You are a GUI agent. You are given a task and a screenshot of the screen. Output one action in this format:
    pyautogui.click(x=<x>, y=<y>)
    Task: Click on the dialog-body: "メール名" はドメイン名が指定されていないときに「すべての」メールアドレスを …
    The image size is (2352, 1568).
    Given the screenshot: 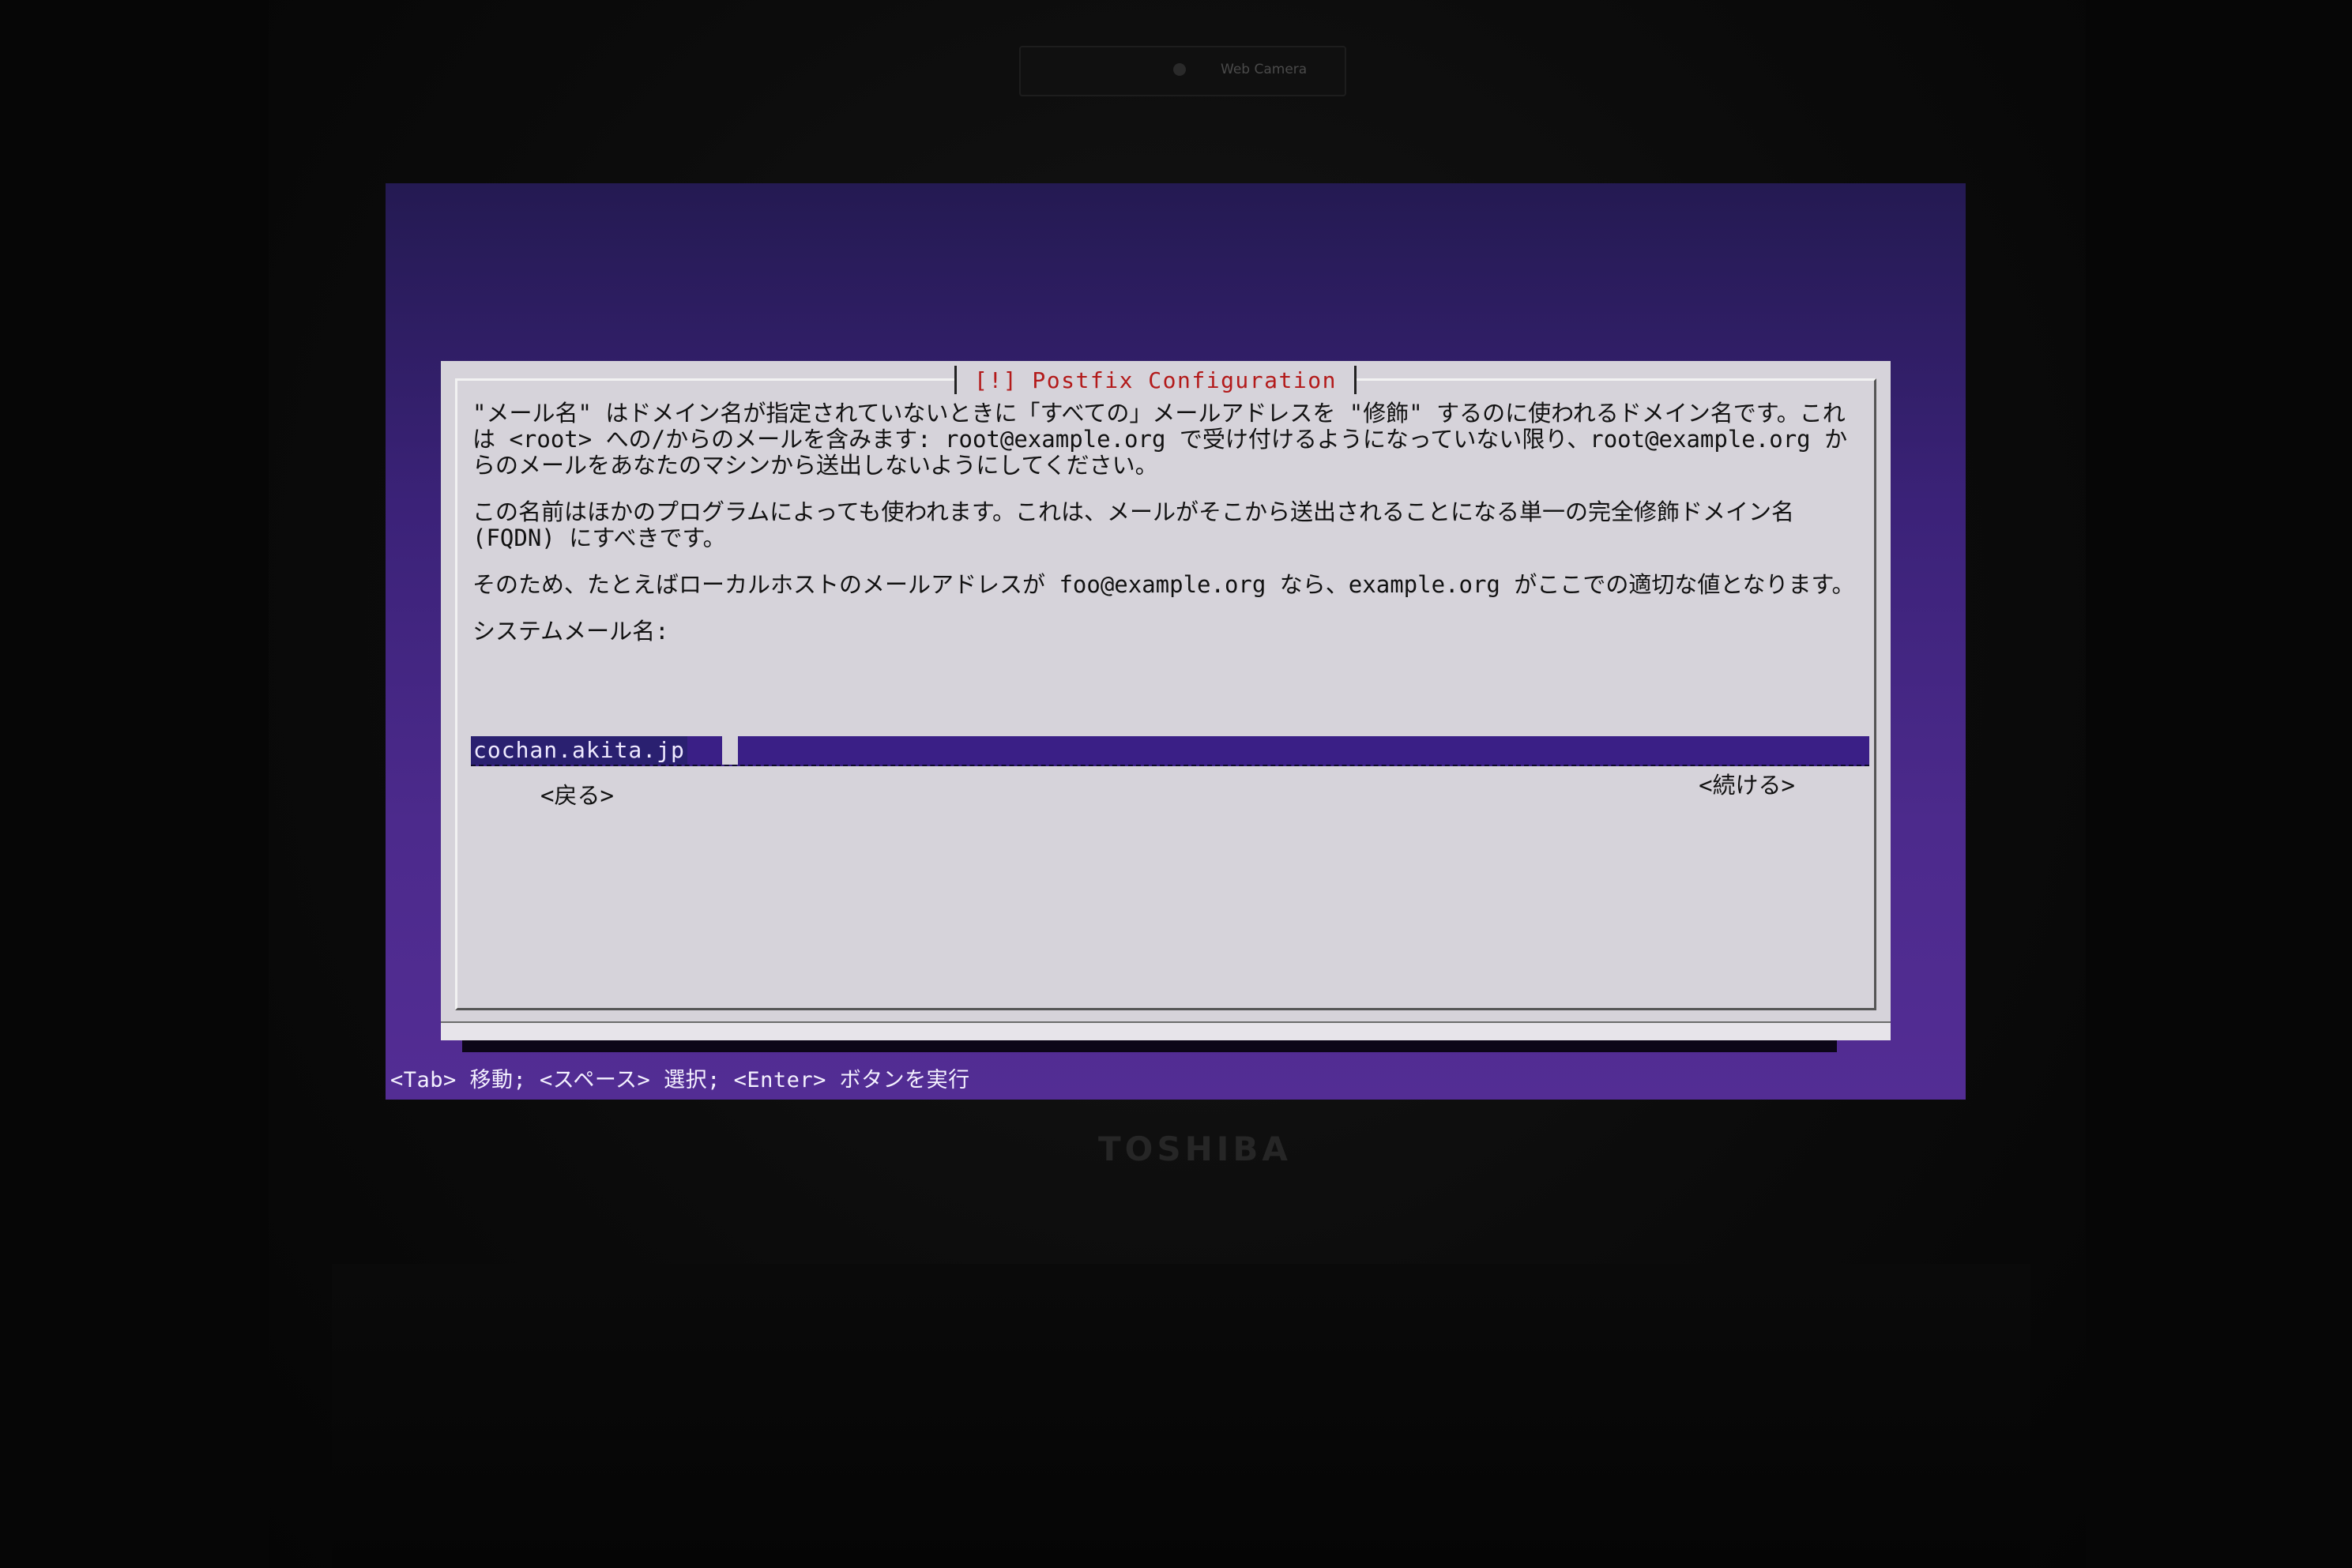 What is the action you would take?
    pyautogui.click(x=1169, y=532)
    